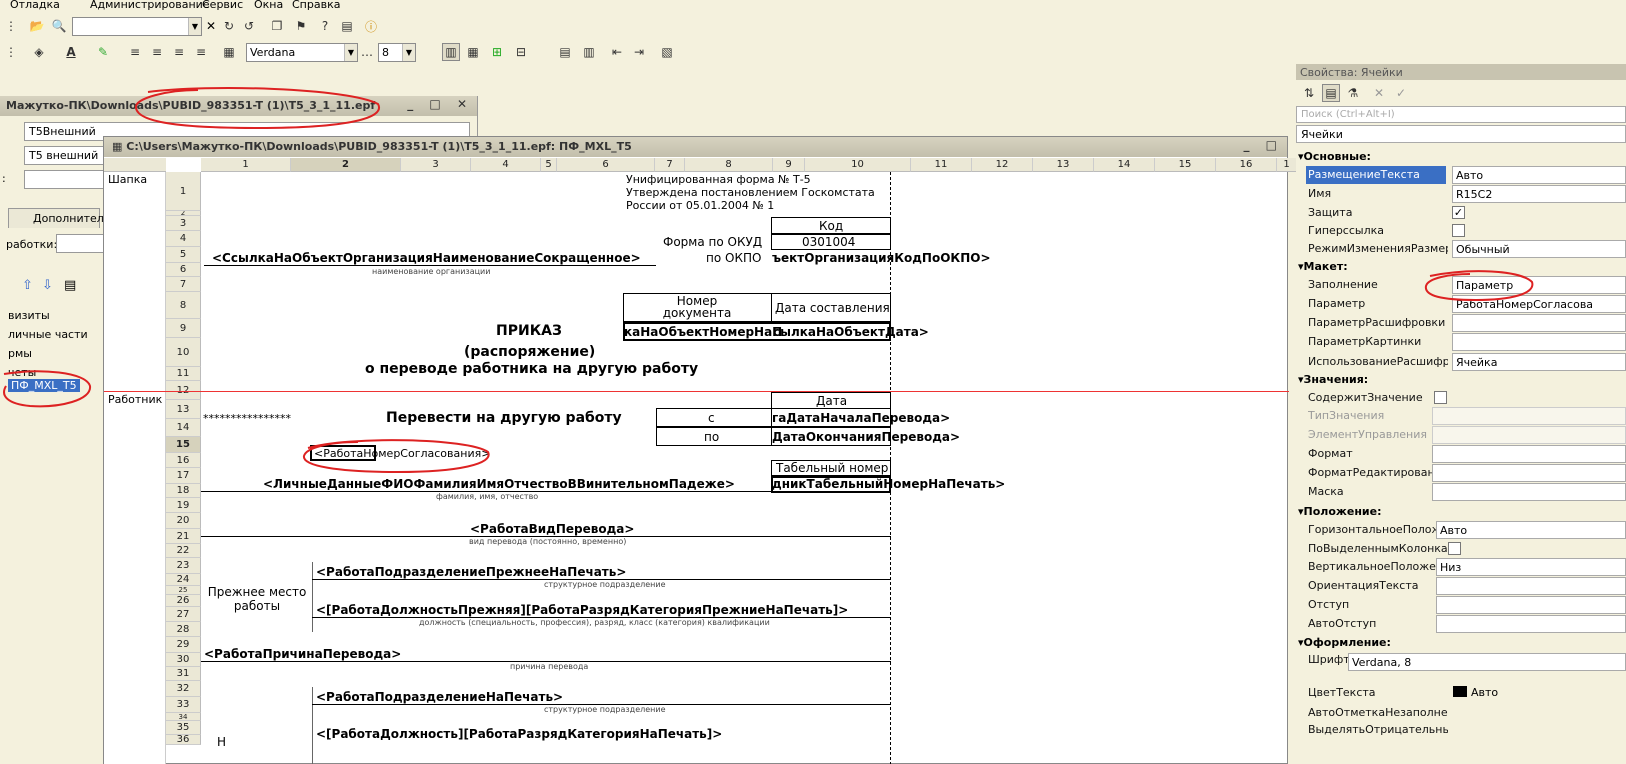 The height and width of the screenshot is (764, 1626). I want to click on s-label: с, so click(711, 418).